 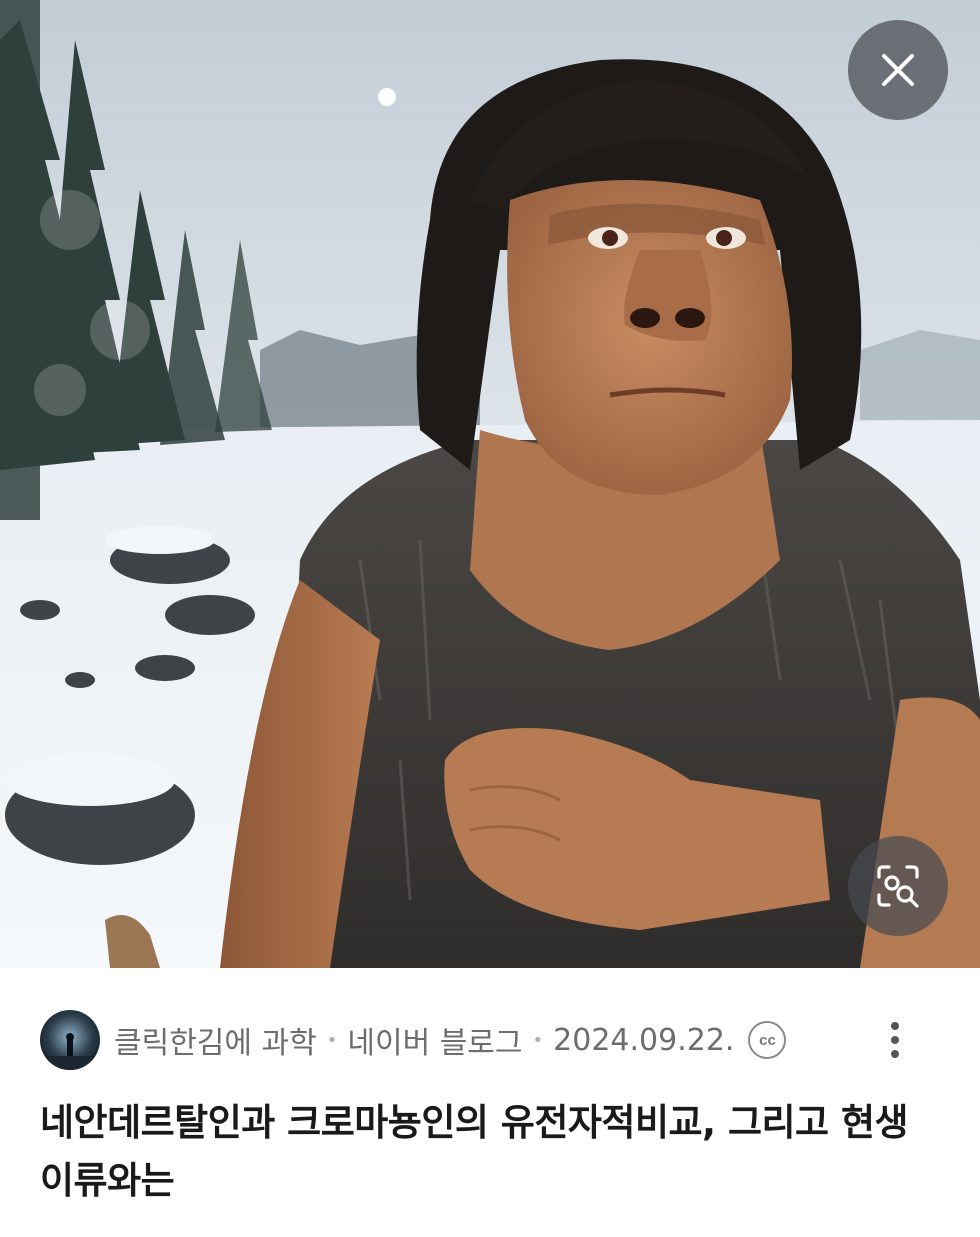 What do you see at coordinates (435, 1043) in the screenshot?
I see `platform-name: 네이버 블로그` at bounding box center [435, 1043].